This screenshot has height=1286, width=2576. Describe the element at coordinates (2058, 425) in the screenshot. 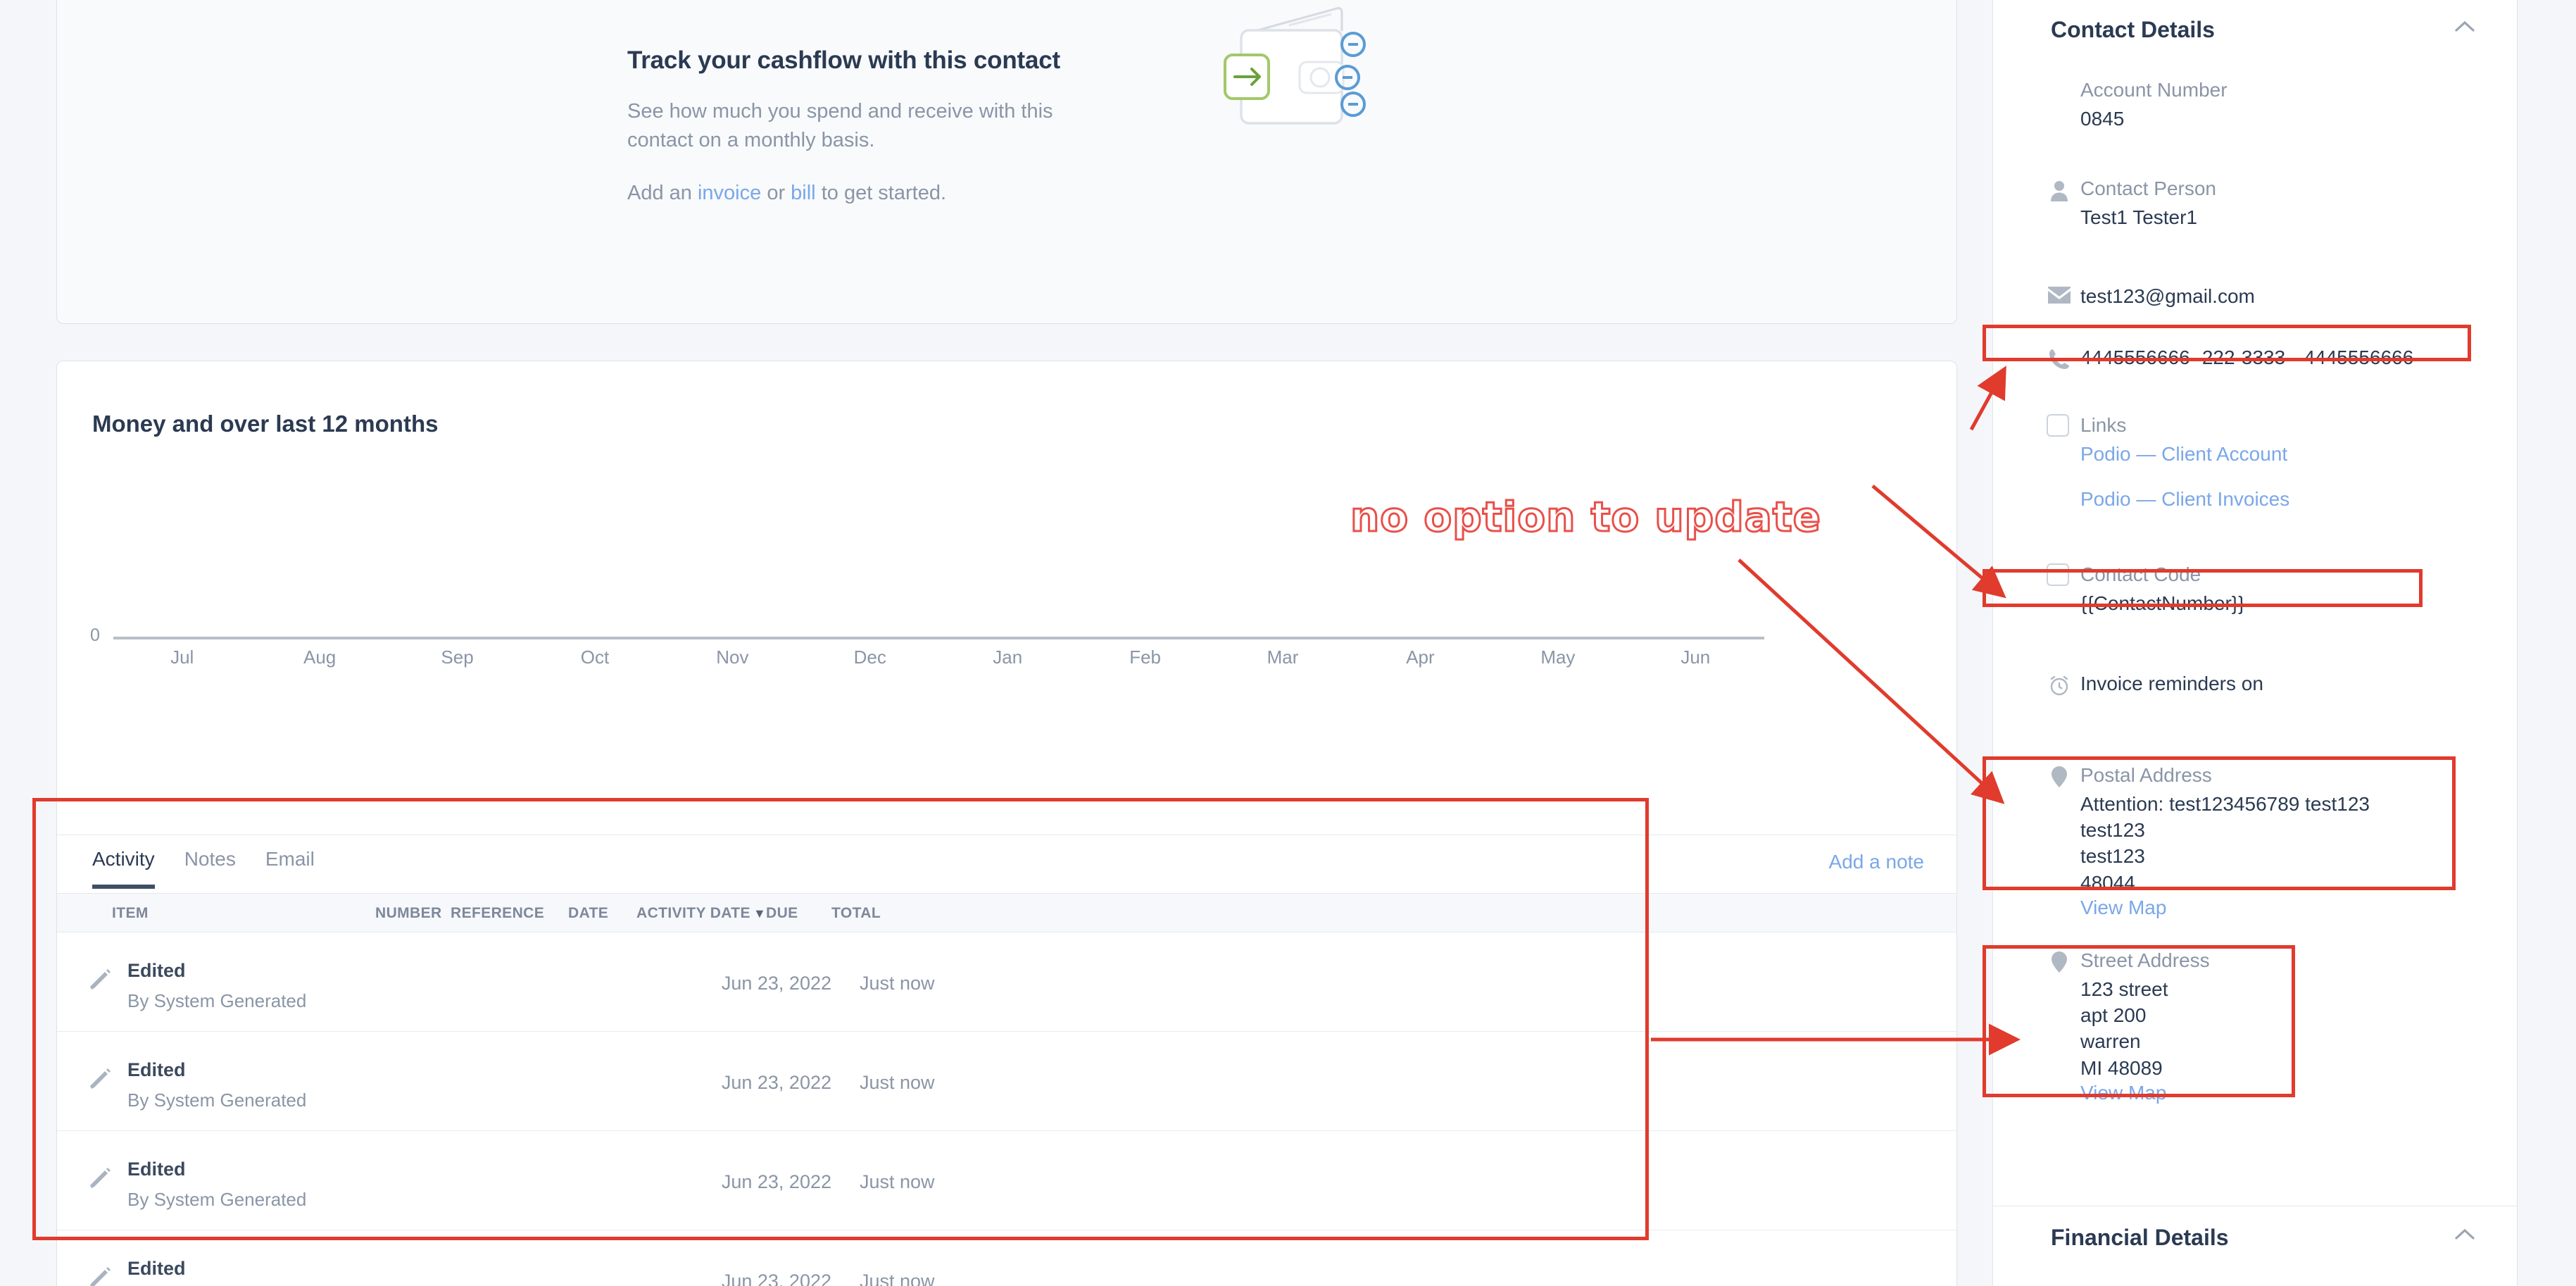

I see `links-checkbox` at that location.